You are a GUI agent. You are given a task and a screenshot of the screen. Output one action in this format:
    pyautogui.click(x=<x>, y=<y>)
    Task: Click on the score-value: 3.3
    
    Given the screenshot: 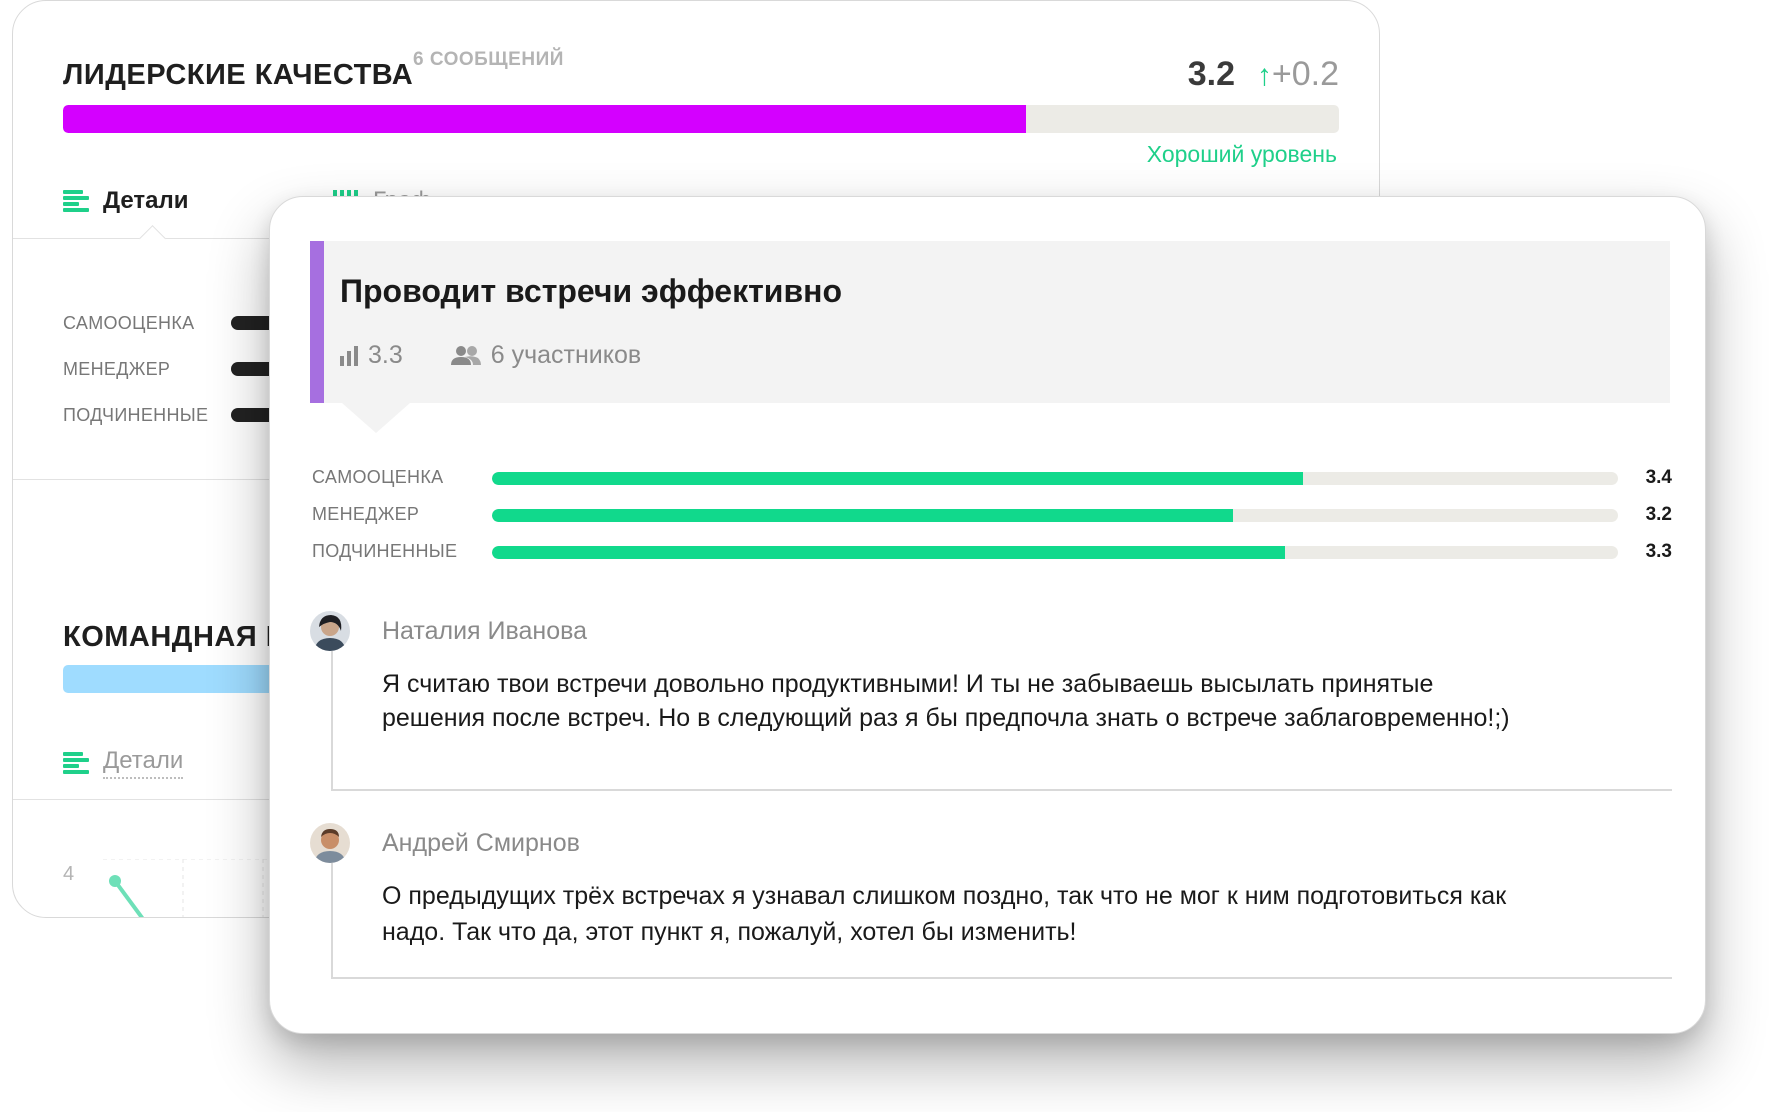 What is the action you would take?
    pyautogui.click(x=1658, y=551)
    